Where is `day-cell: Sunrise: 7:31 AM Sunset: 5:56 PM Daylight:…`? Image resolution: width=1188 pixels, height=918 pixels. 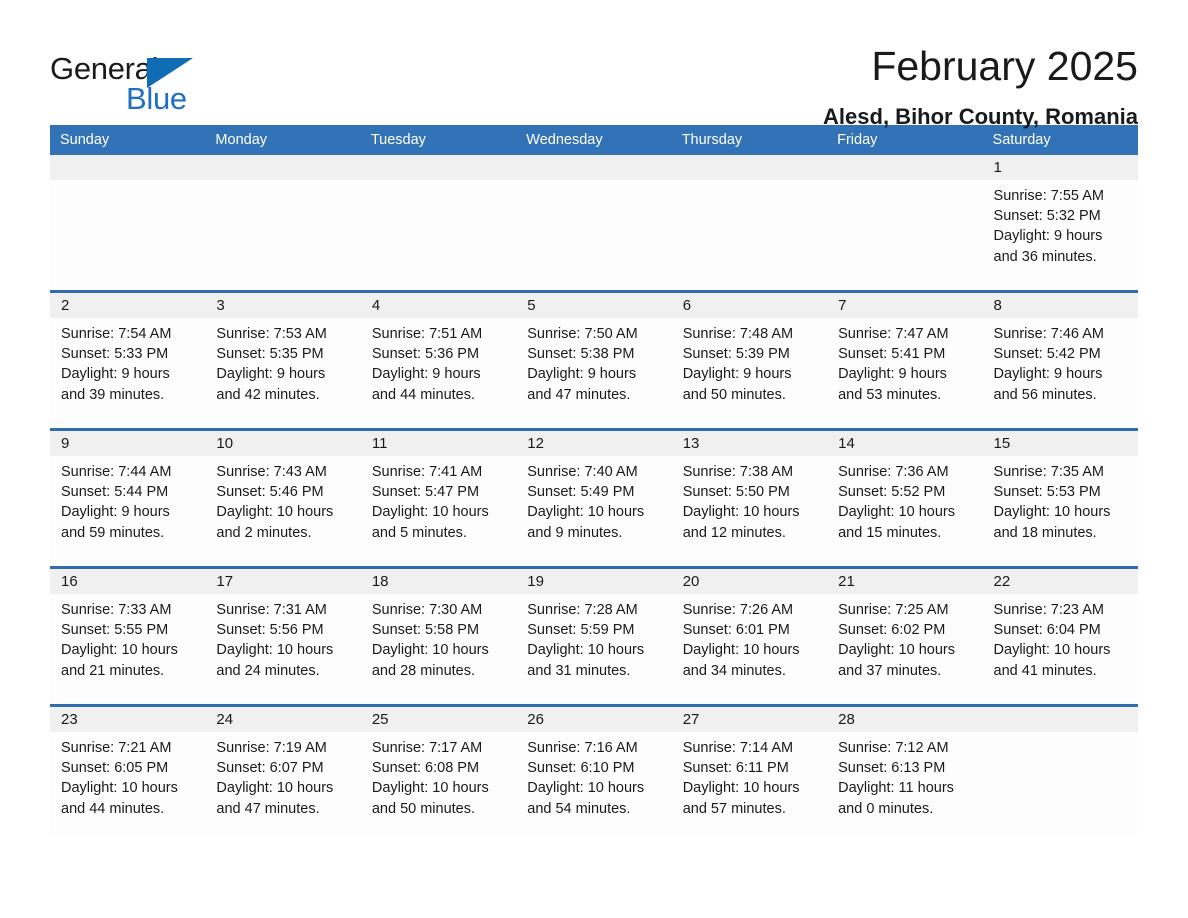 day-cell: Sunrise: 7:31 AM Sunset: 5:56 PM Daylight:… is located at coordinates (282, 649).